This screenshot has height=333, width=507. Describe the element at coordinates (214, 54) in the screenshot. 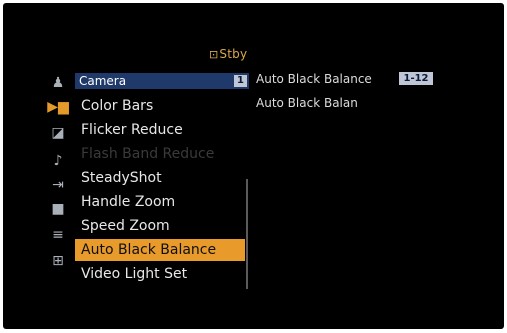

I see `tape-standby-icon: ⊡` at that location.